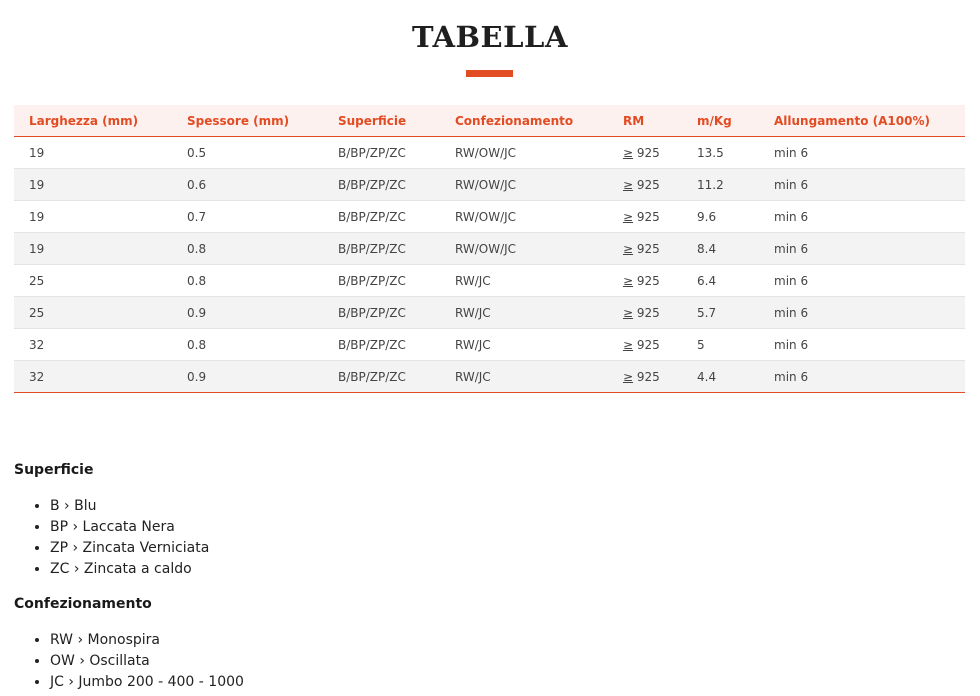  Describe the element at coordinates (489, 73) in the screenshot. I see `title-underline` at that location.